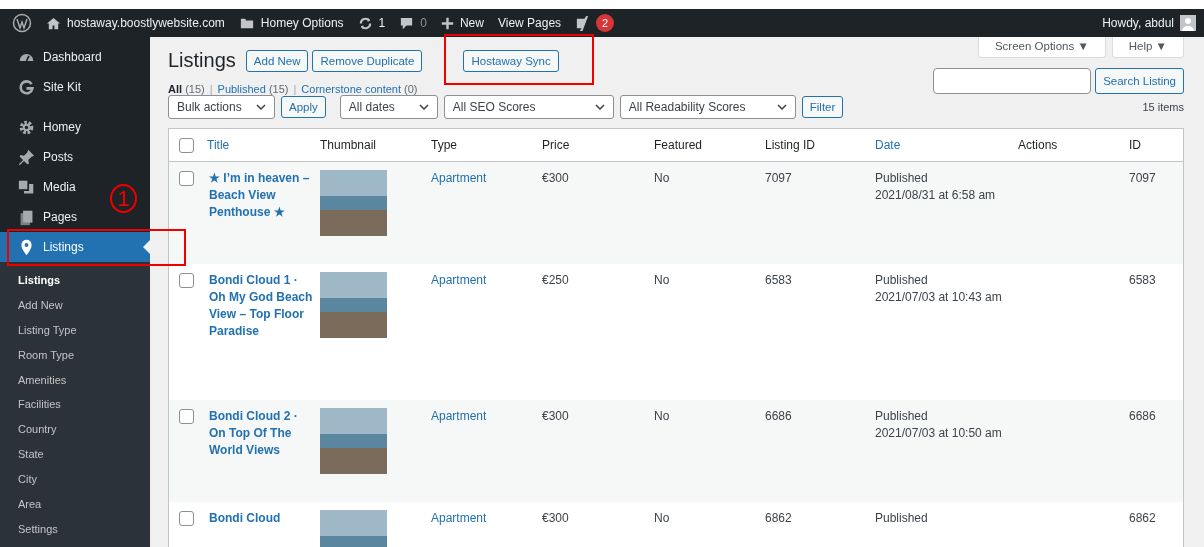  What do you see at coordinates (936, 195) in the screenshot?
I see `date-text: 2021/08/31 at 6:58 am` at bounding box center [936, 195].